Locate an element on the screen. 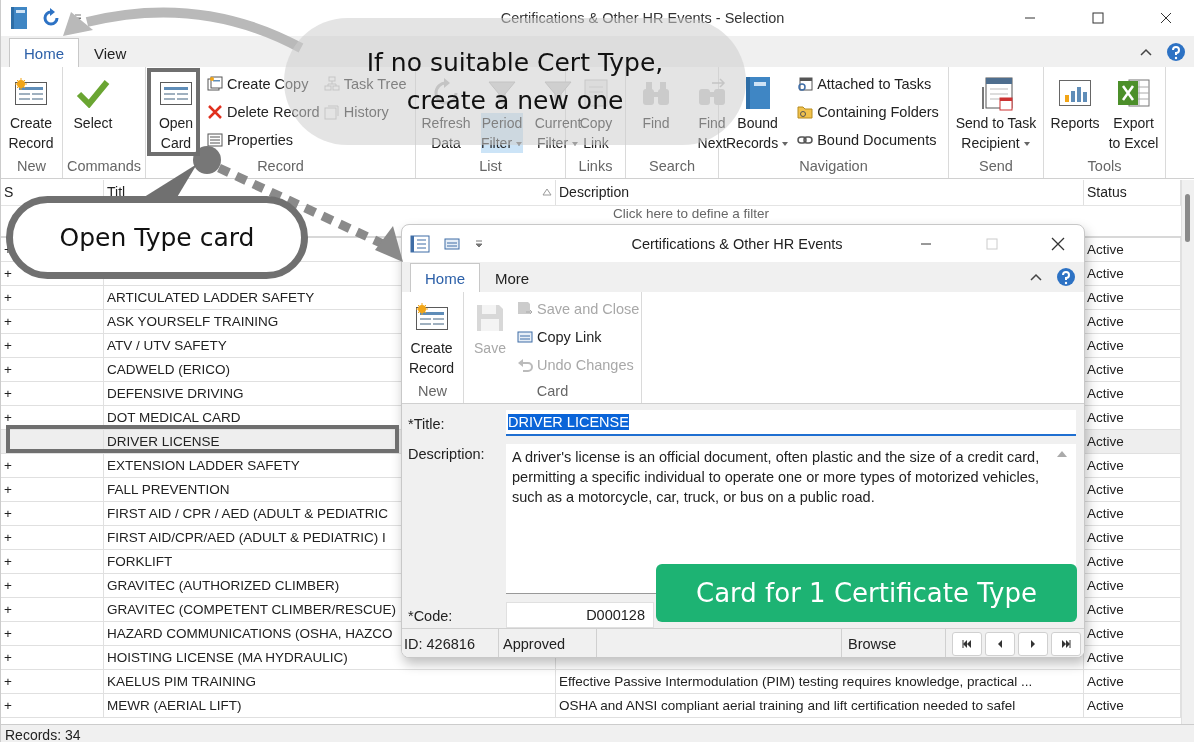 The height and width of the screenshot is (742, 1194). customize-icon is located at coordinates (479, 243).